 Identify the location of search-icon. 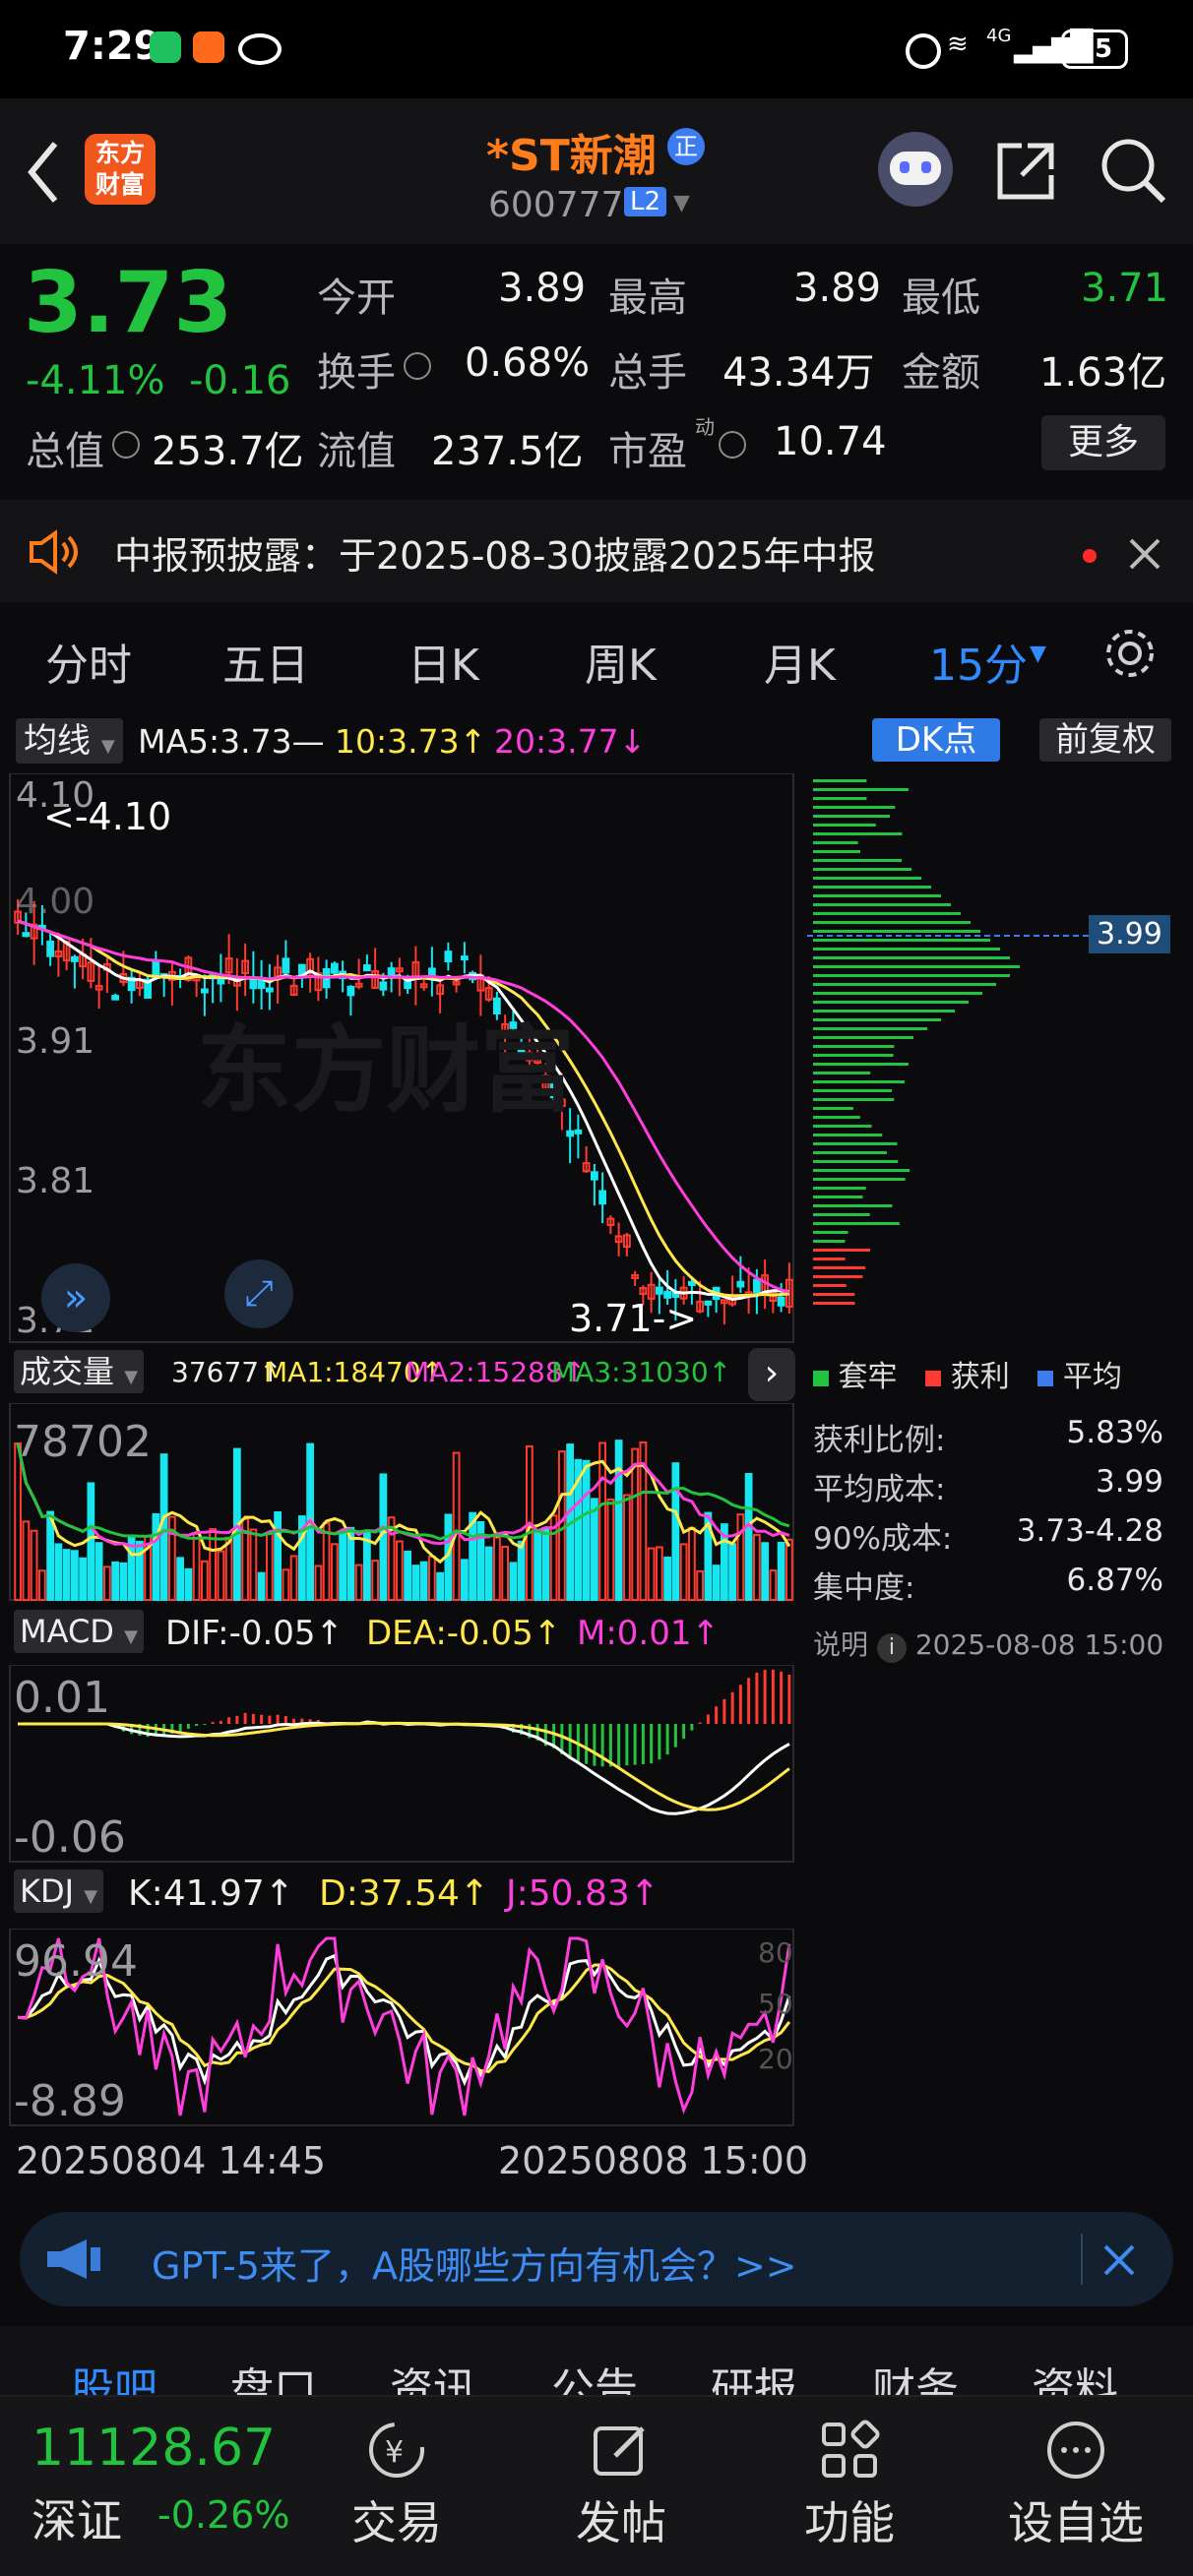
(1134, 171).